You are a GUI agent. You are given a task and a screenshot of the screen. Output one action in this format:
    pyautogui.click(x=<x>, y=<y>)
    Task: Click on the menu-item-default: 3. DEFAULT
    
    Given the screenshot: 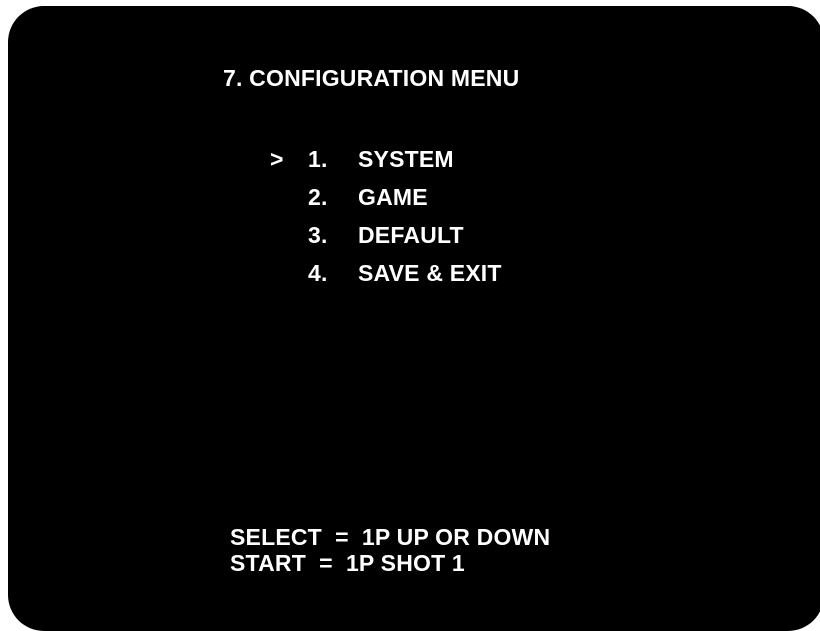 What is the action you would take?
    pyautogui.click(x=308, y=237)
    